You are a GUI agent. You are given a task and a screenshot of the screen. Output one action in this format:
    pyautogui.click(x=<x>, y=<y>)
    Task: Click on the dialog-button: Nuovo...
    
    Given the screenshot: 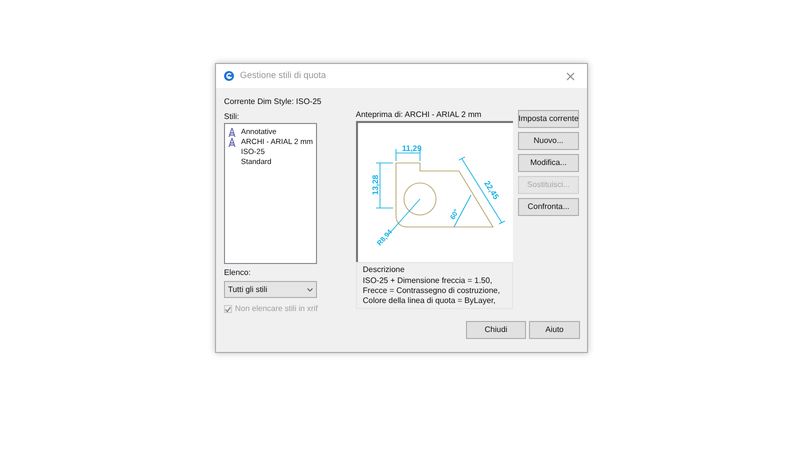 What is the action you would take?
    pyautogui.click(x=548, y=141)
    